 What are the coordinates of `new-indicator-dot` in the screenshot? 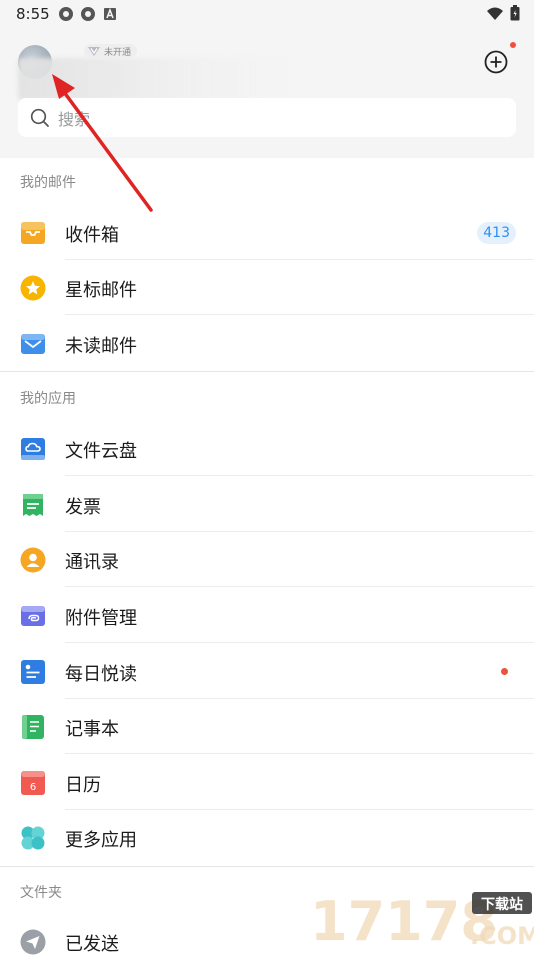 It's located at (513, 45).